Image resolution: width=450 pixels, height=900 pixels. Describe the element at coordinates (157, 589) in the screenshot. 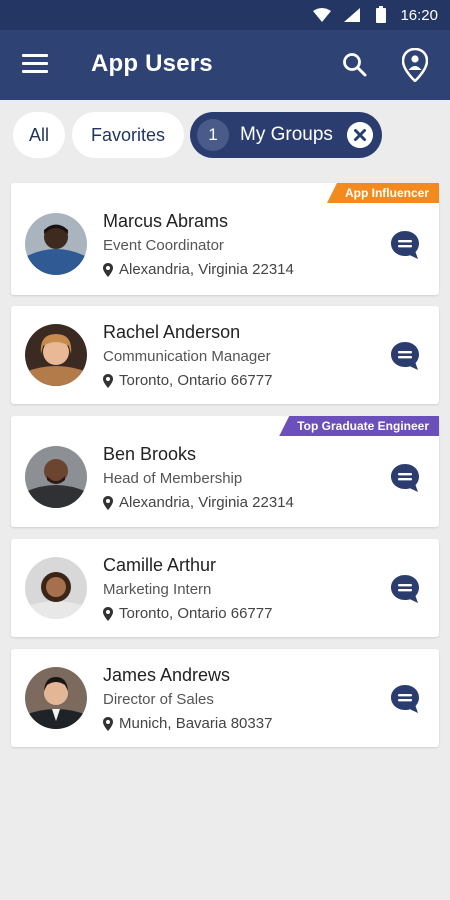

I see `user-role: Marketing Intern` at that location.